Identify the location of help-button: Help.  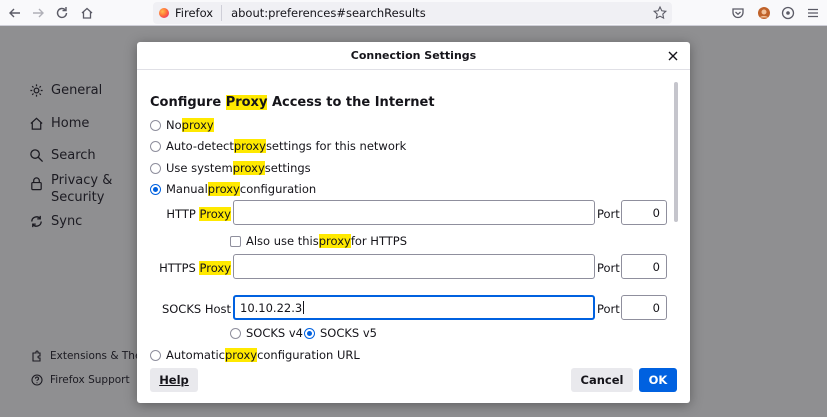
(174, 380).